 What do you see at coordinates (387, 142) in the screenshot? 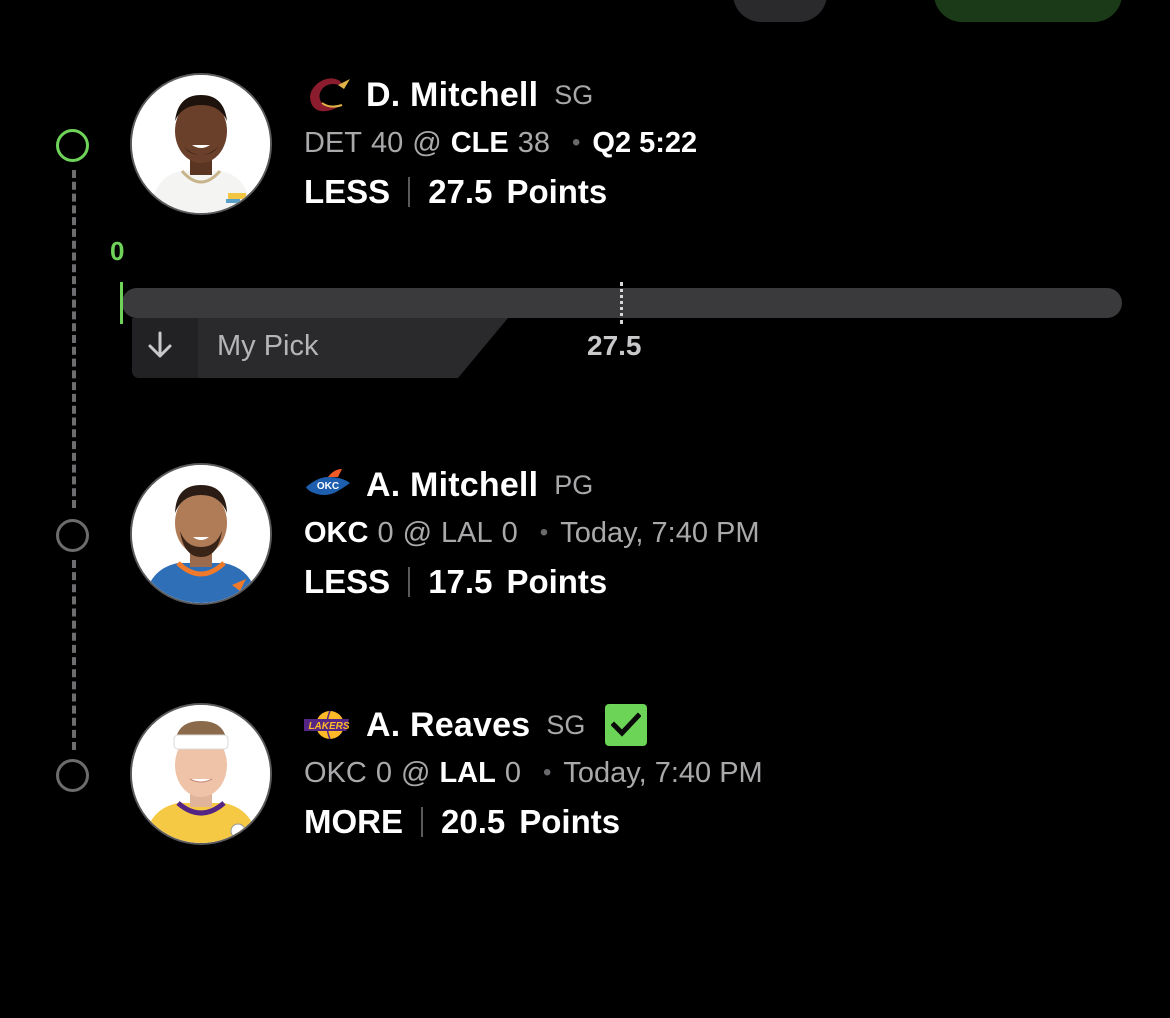
I see `away-score: 40` at bounding box center [387, 142].